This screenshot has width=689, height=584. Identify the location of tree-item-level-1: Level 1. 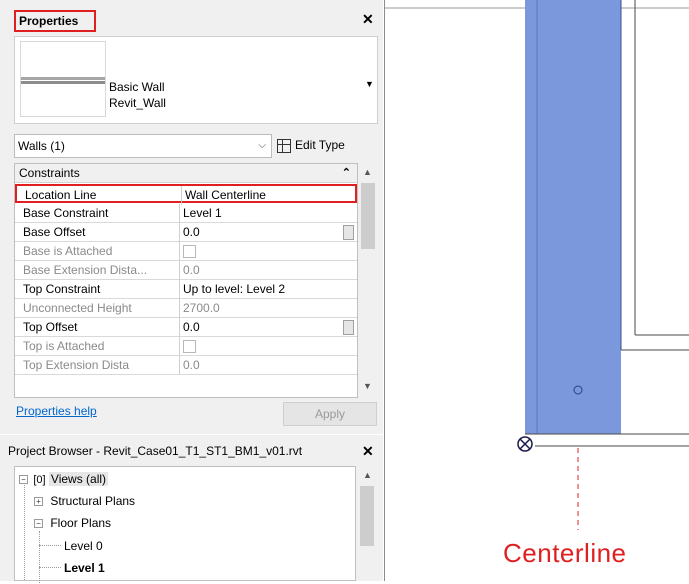
(84, 568).